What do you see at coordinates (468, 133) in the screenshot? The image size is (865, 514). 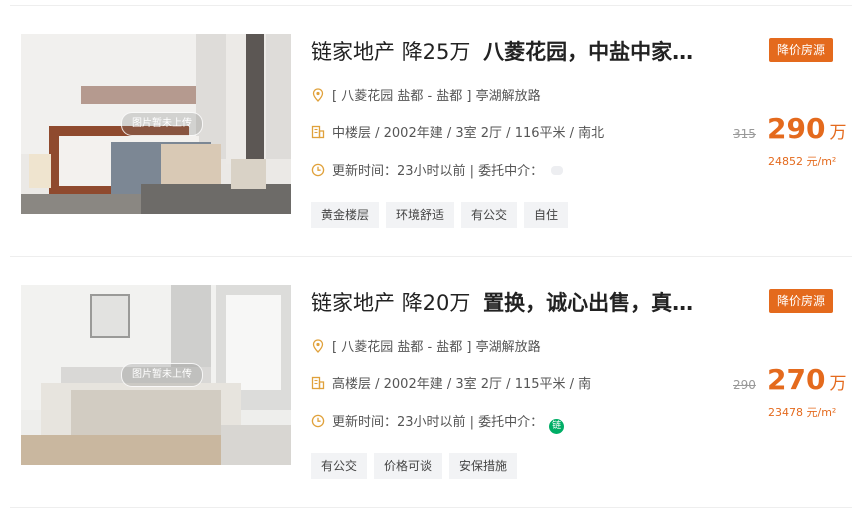 I see `house-info-text: 中楼层 / 2002年建 / 3室 2厅 / 116平米 / 南北` at bounding box center [468, 133].